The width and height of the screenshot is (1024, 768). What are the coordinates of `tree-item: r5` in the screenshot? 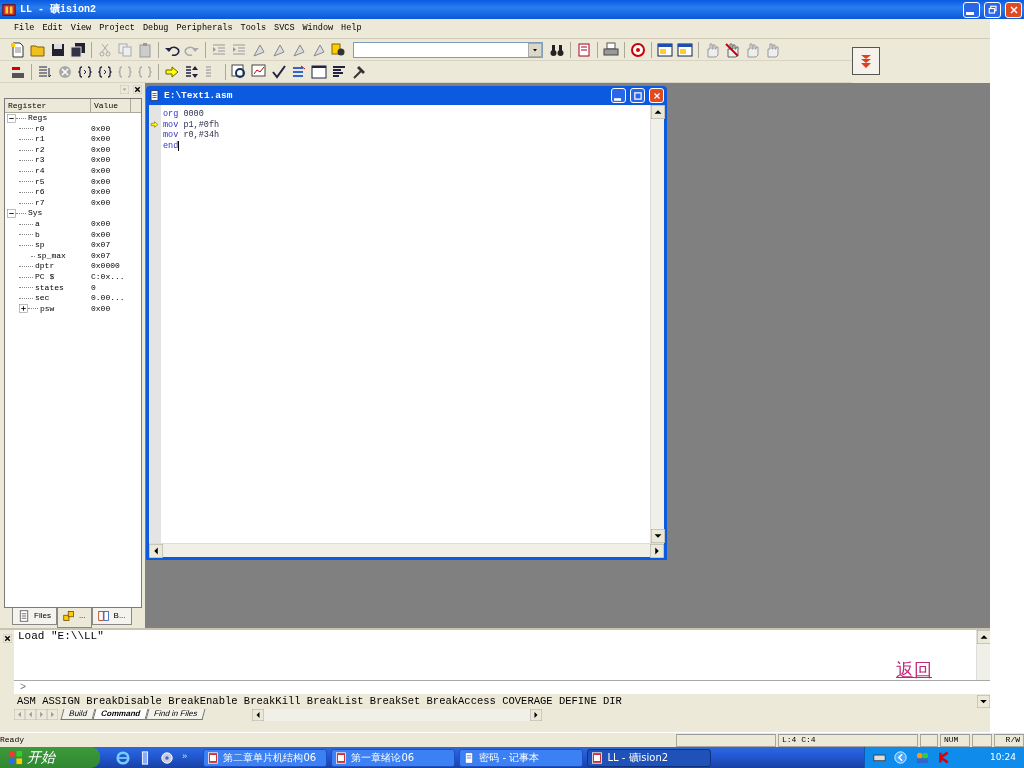 It's located at (40, 182).